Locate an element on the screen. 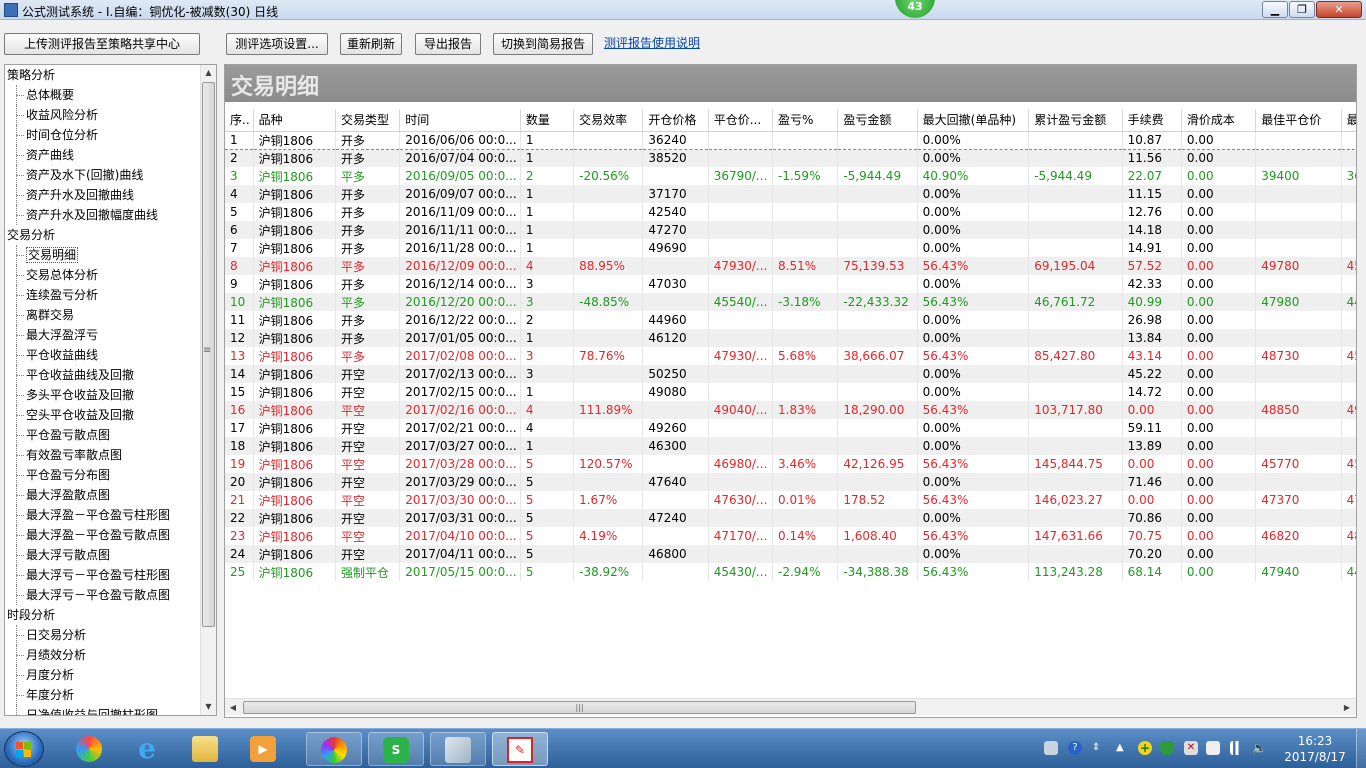  tree-item: 最大浮亏散点图 is located at coordinates (103, 555).